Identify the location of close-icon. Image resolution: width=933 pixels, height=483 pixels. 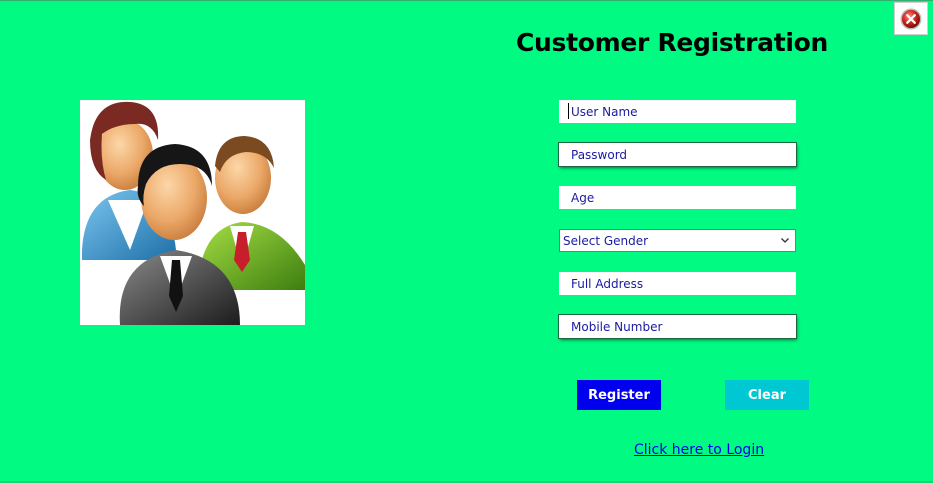
(911, 18).